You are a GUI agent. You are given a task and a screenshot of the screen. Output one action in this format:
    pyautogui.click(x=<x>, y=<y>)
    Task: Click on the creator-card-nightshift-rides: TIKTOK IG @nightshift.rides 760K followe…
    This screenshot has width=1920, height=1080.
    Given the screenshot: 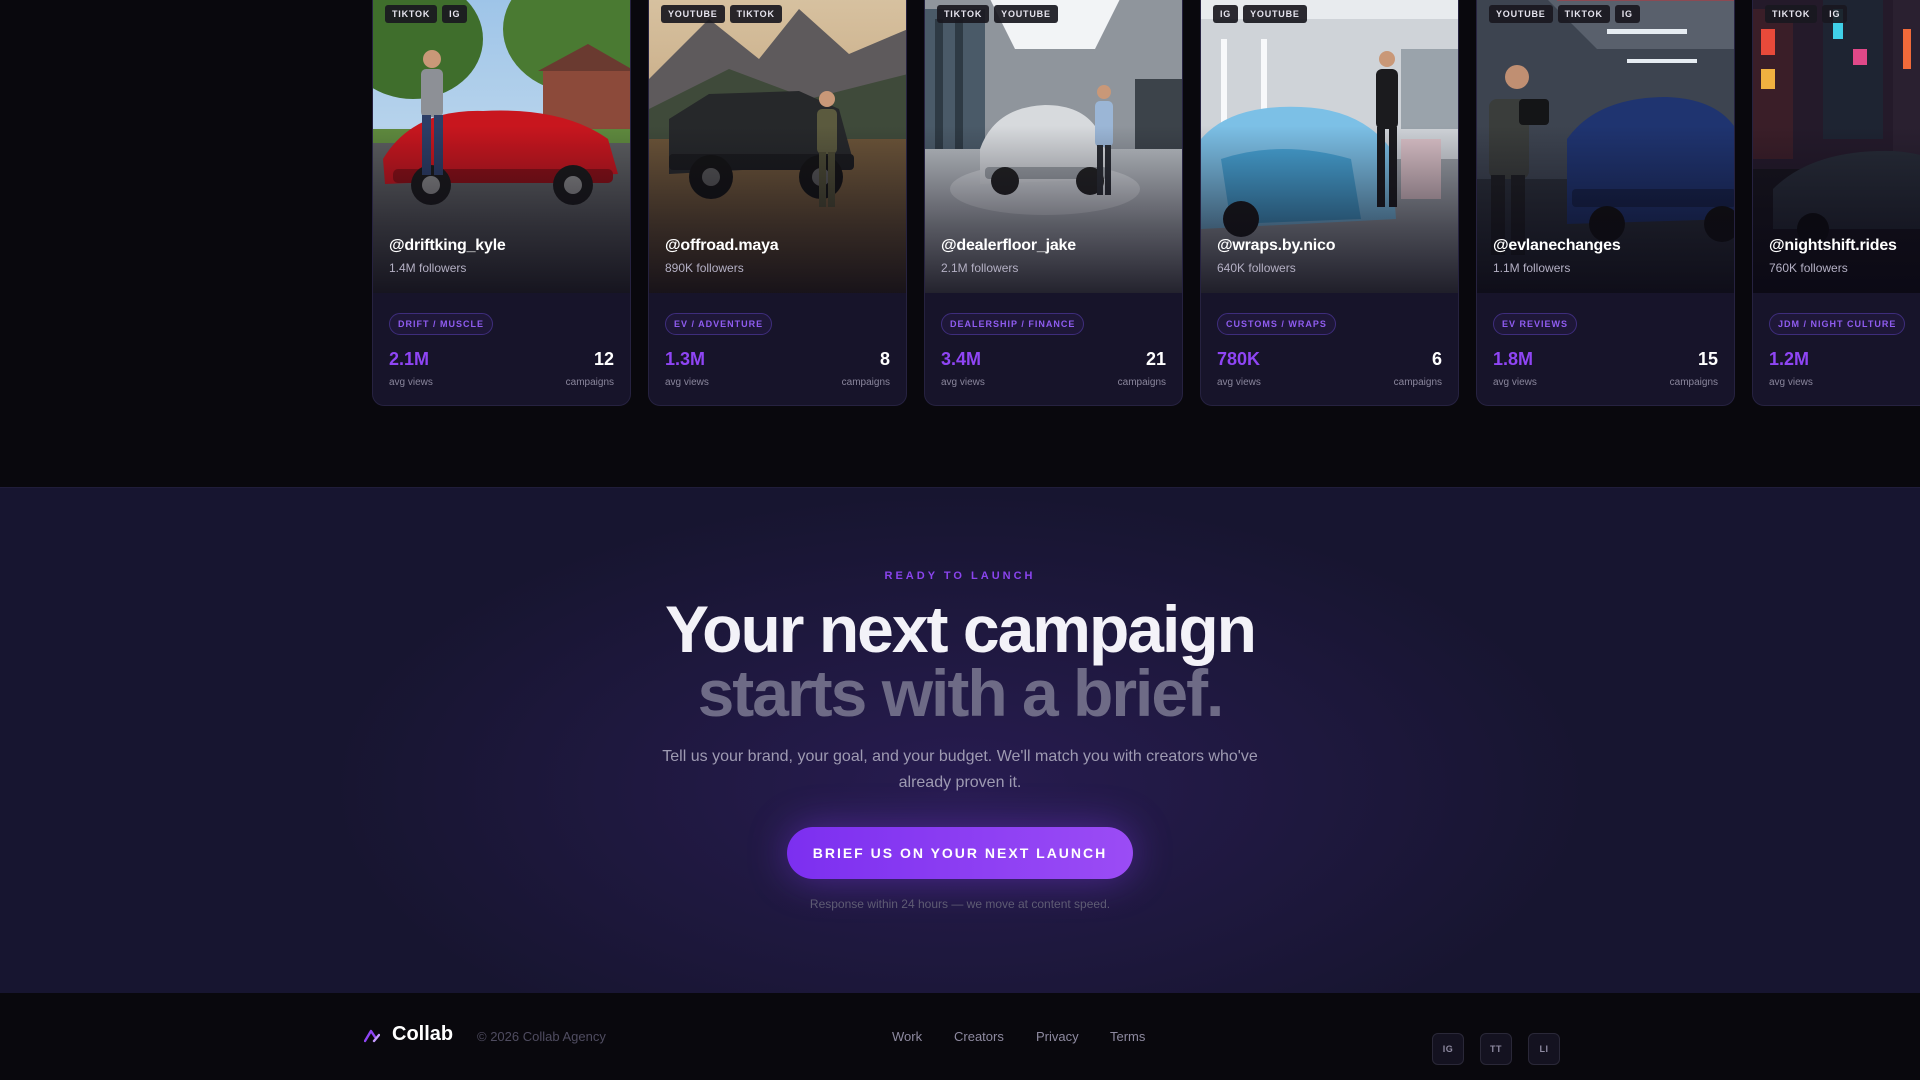 What is the action you would take?
    pyautogui.click(x=1836, y=203)
    